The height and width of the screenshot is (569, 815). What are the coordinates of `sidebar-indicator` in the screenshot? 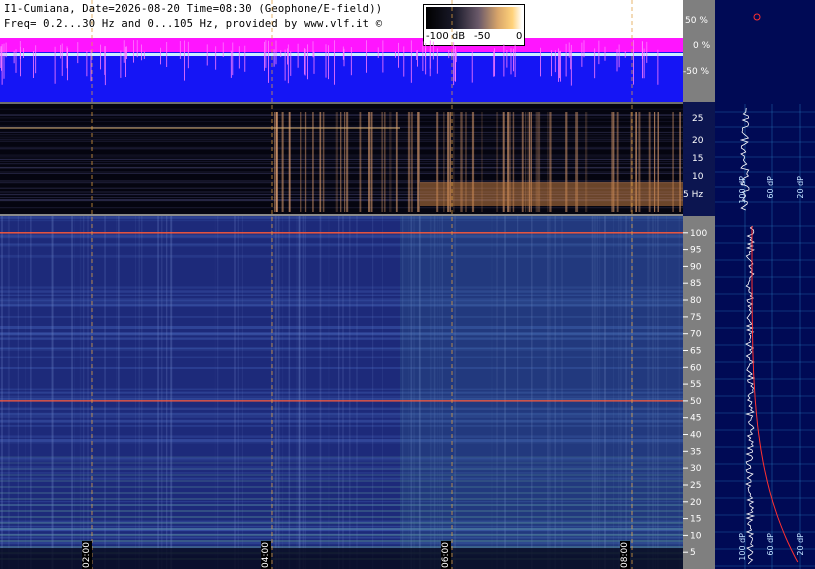 It's located at (757, 17).